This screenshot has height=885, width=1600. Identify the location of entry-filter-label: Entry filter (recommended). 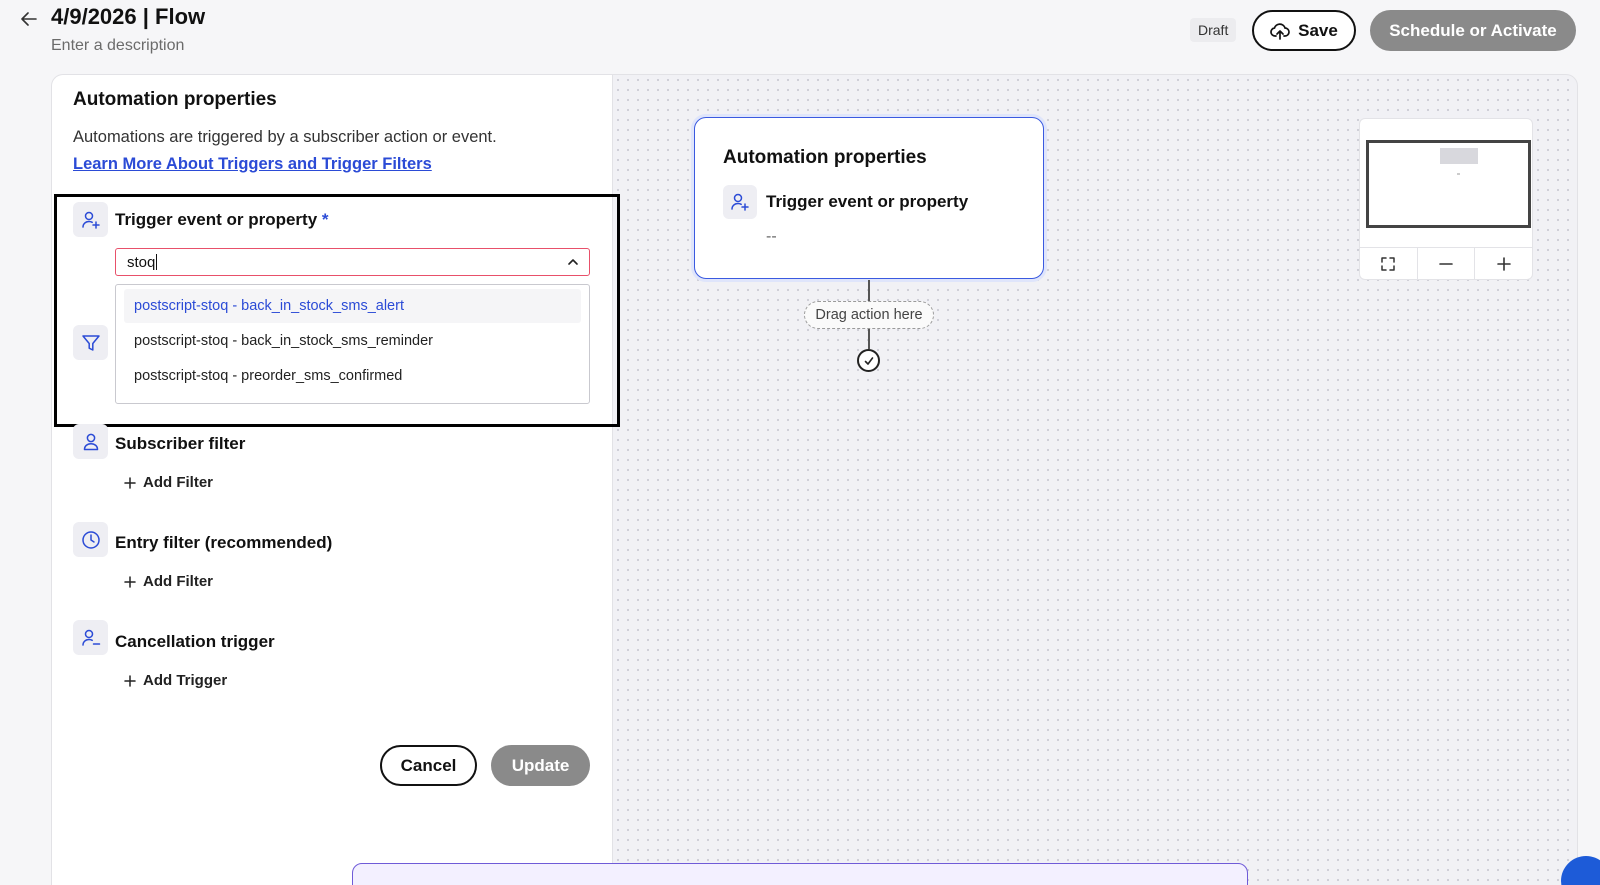
(224, 542).